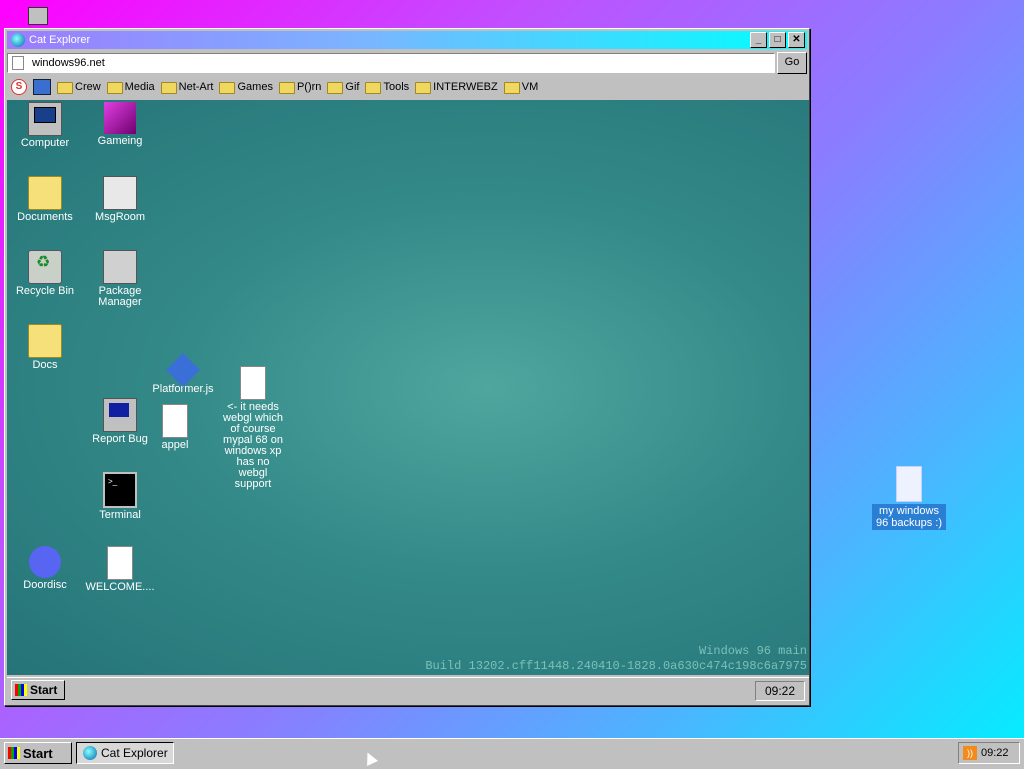 This screenshot has width=1024, height=769. Describe the element at coordinates (777, 40) in the screenshot. I see `maximize-button: □` at that location.